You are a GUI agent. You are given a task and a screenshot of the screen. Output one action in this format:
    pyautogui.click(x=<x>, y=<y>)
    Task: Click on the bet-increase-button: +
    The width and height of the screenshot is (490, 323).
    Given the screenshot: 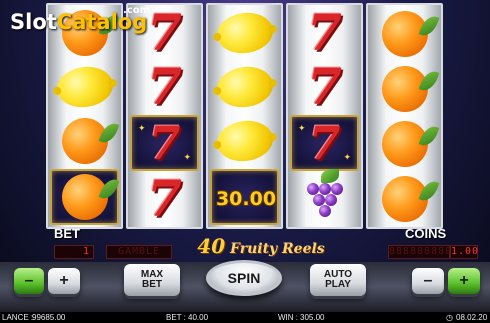 What is the action you would take?
    pyautogui.click(x=64, y=281)
    